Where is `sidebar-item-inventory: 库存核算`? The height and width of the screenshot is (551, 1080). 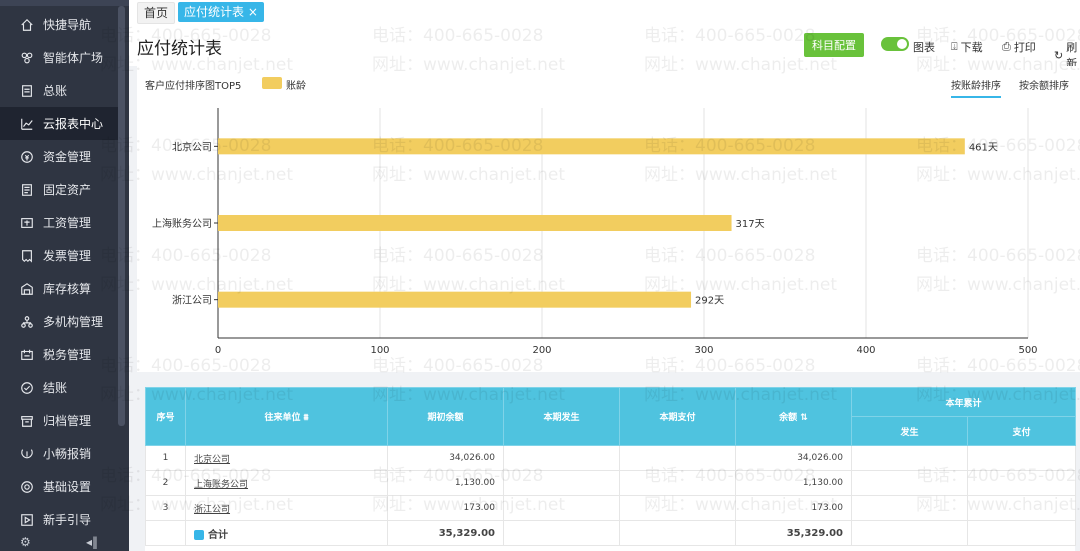 sidebar-item-inventory: 库存核算 is located at coordinates (59, 288).